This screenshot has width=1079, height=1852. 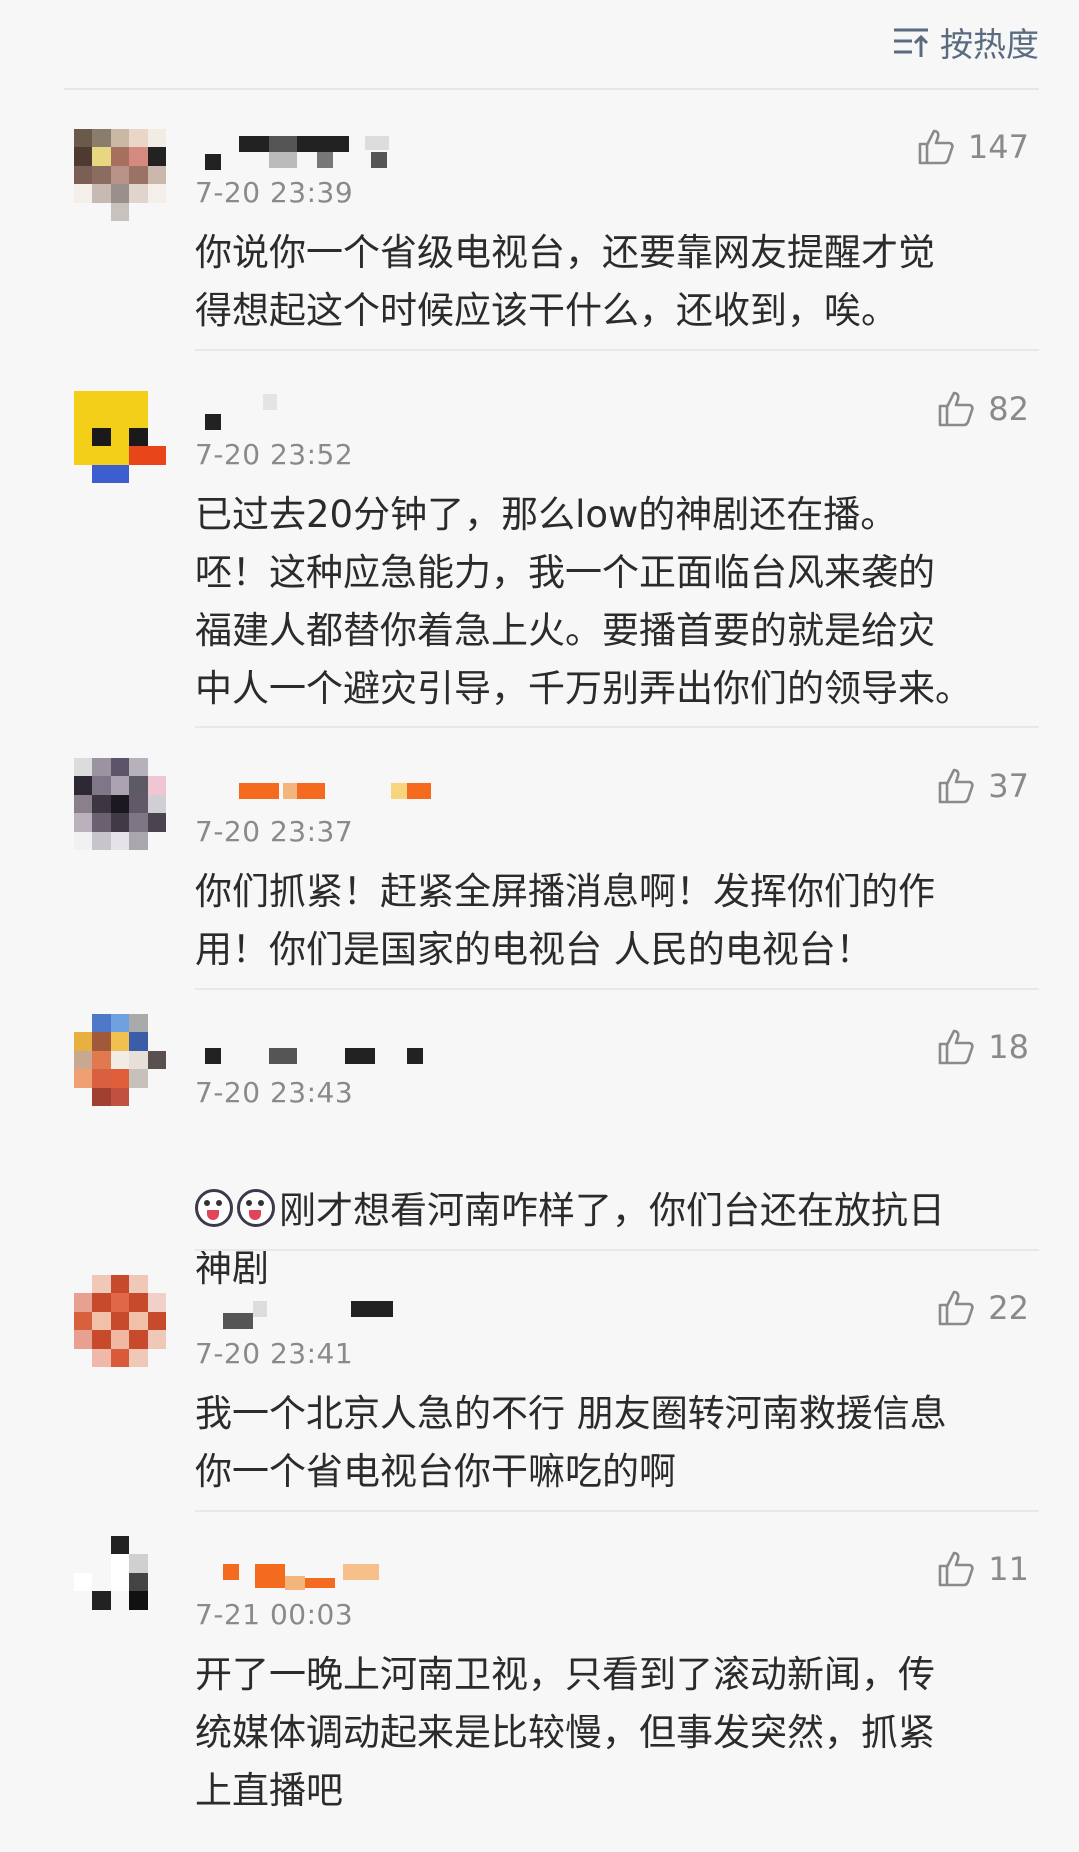 What do you see at coordinates (274, 454) in the screenshot?
I see `comment-timestamp: 7-20 23:52` at bounding box center [274, 454].